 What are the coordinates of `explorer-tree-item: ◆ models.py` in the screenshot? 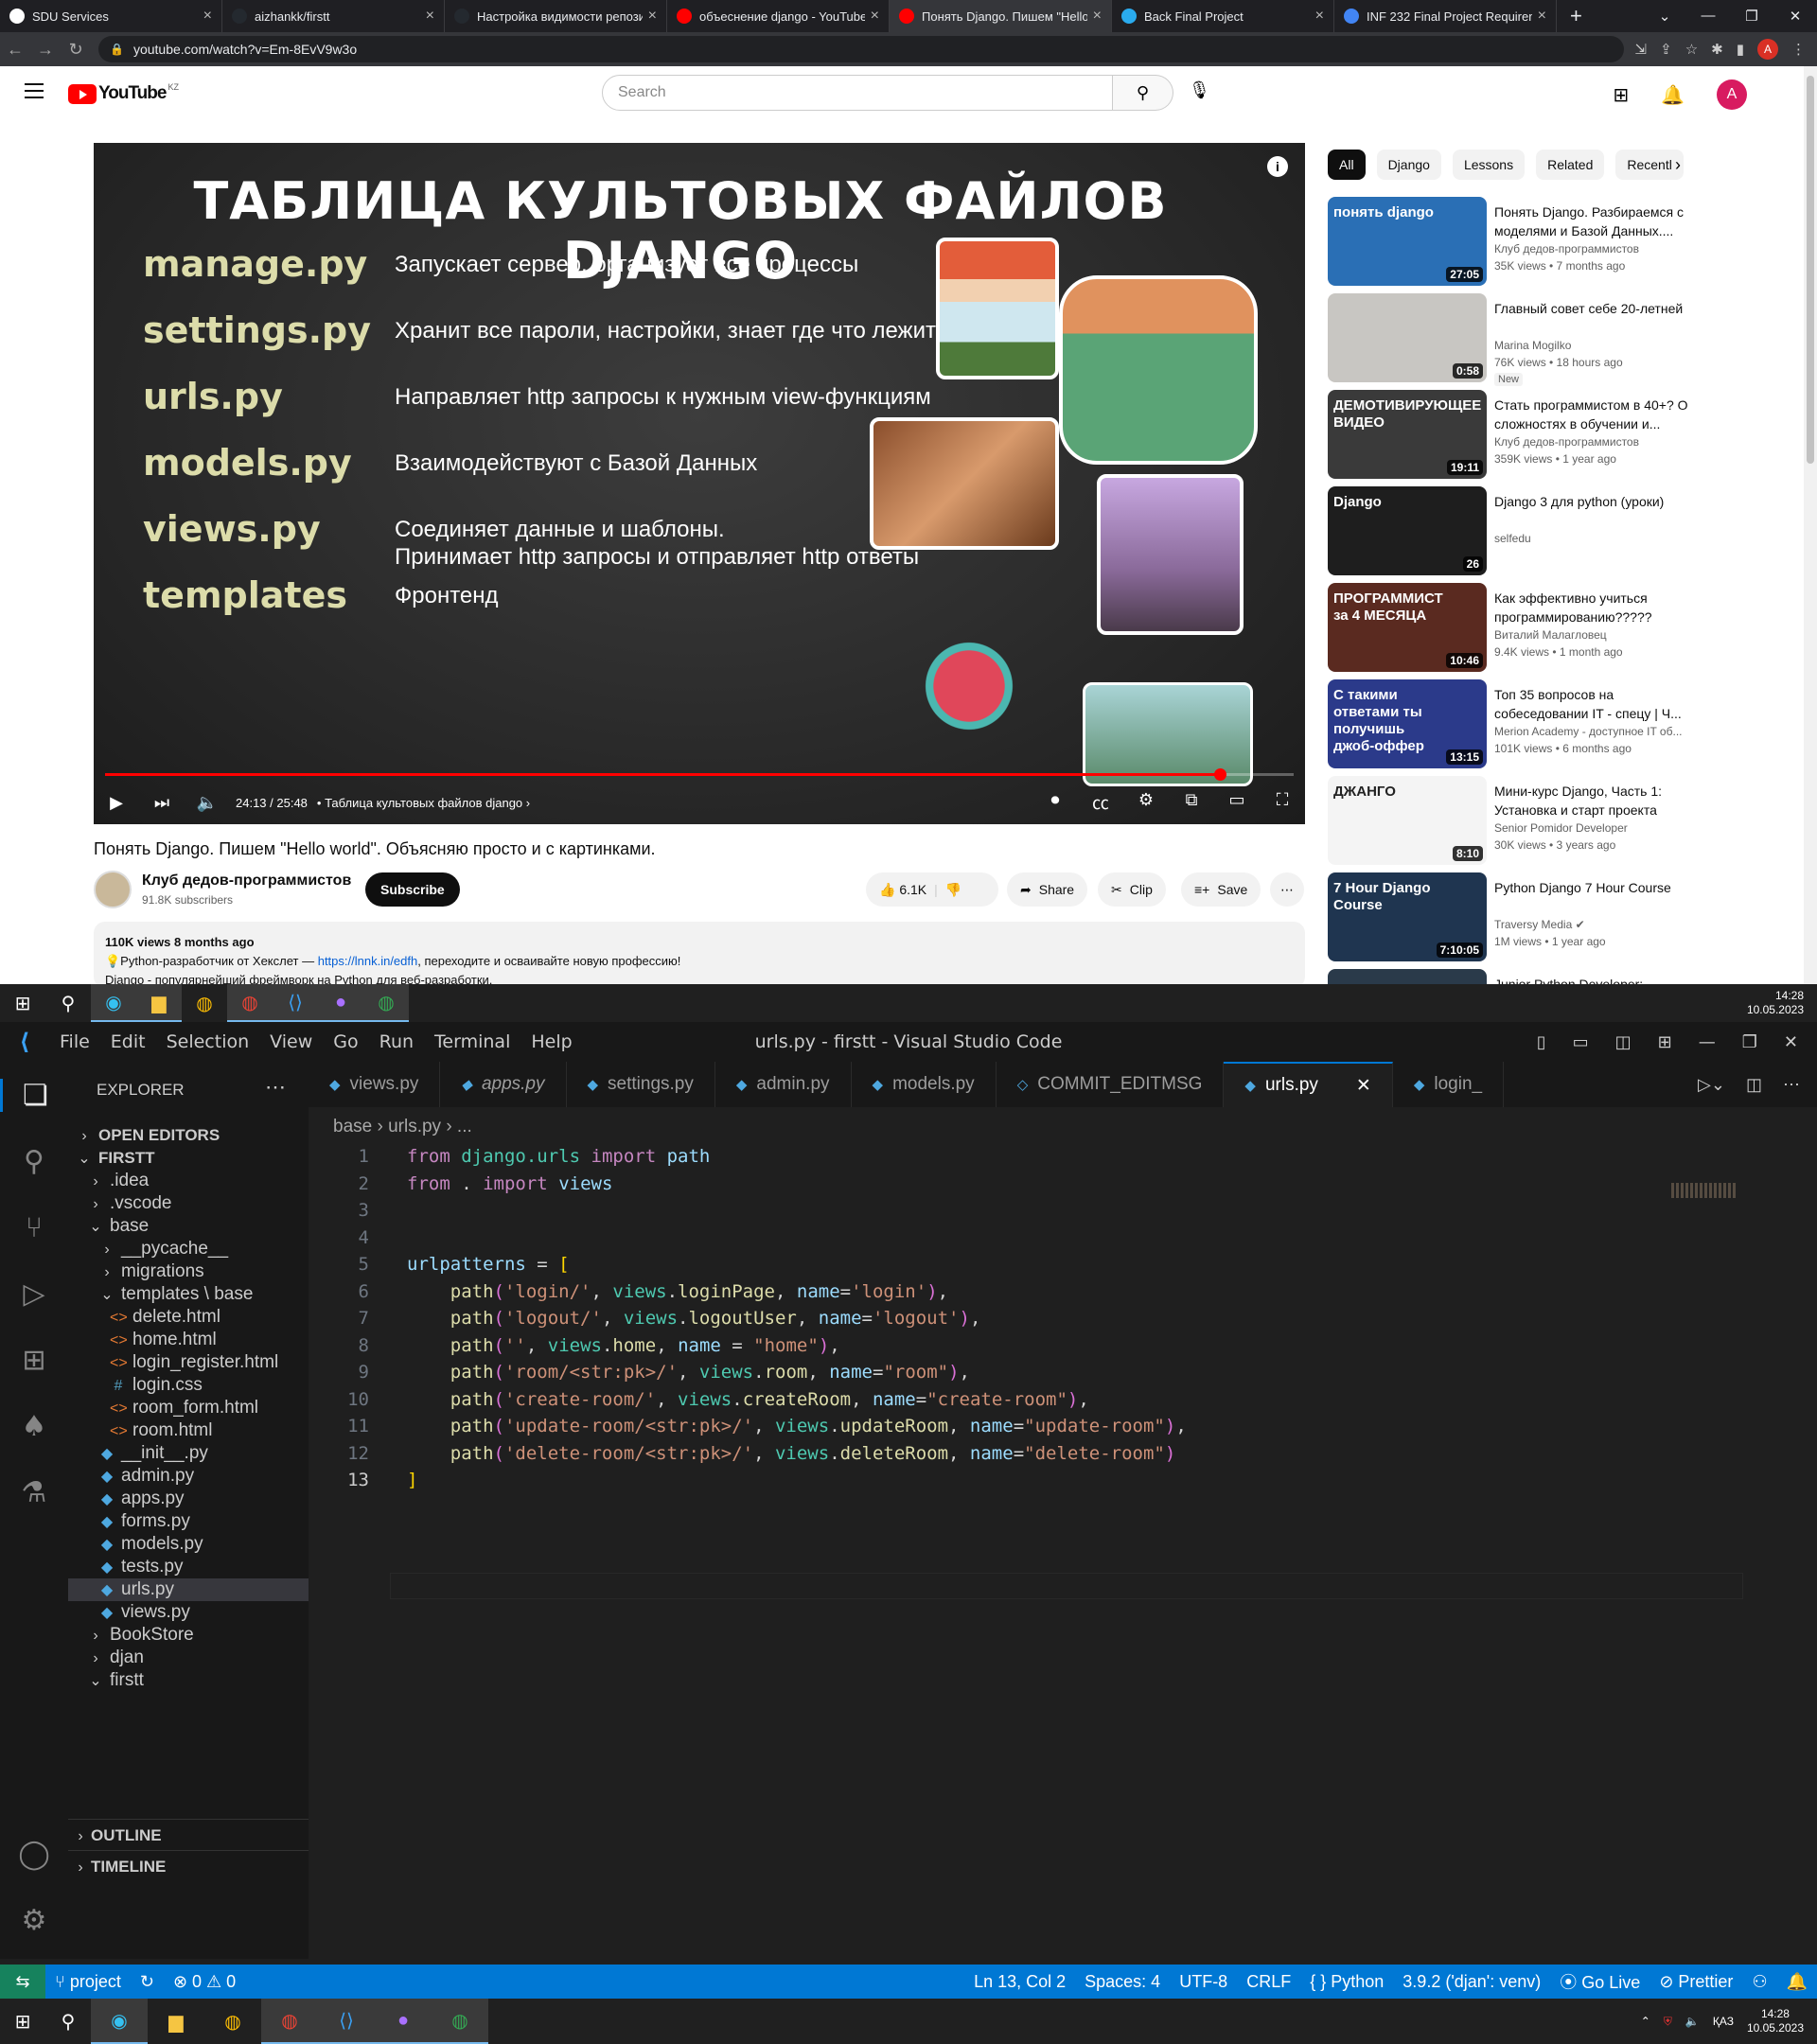 It's located at (189, 1544).